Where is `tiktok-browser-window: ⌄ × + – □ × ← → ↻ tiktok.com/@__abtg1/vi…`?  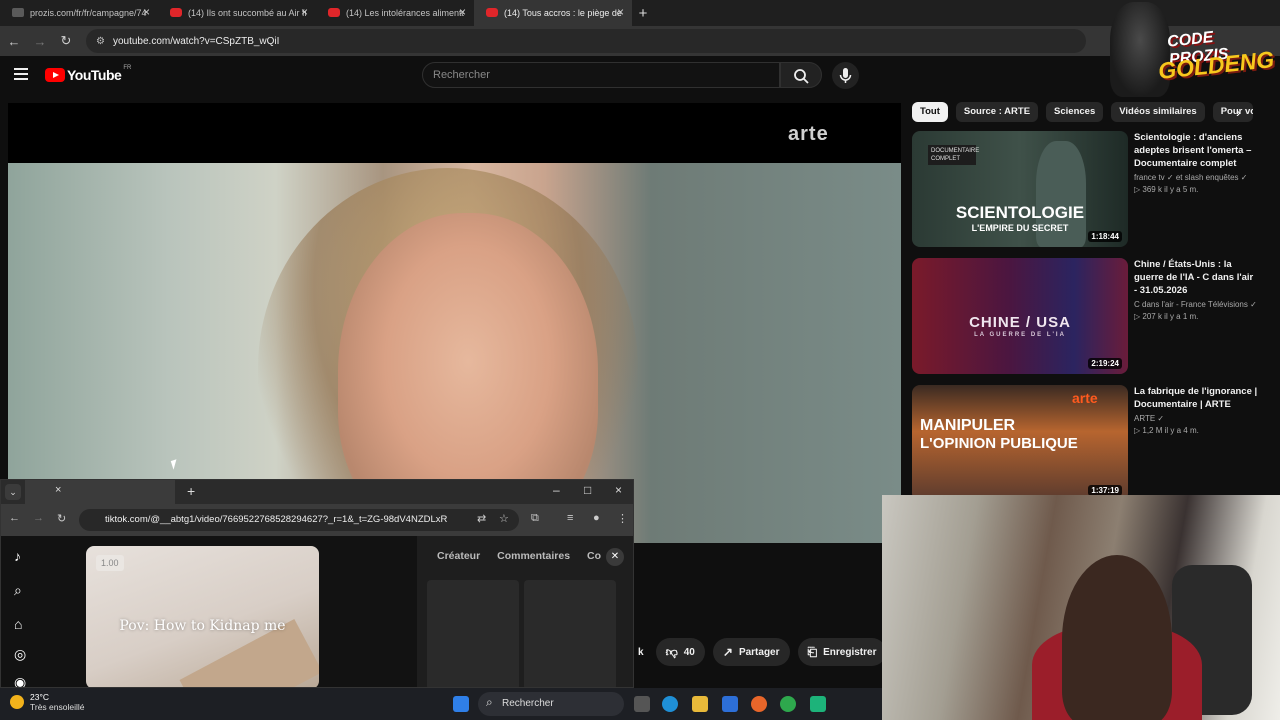 tiktok-browser-window: ⌄ × + – □ × ← → ↻ tiktok.com/@__abtg1/vi… is located at coordinates (317, 583).